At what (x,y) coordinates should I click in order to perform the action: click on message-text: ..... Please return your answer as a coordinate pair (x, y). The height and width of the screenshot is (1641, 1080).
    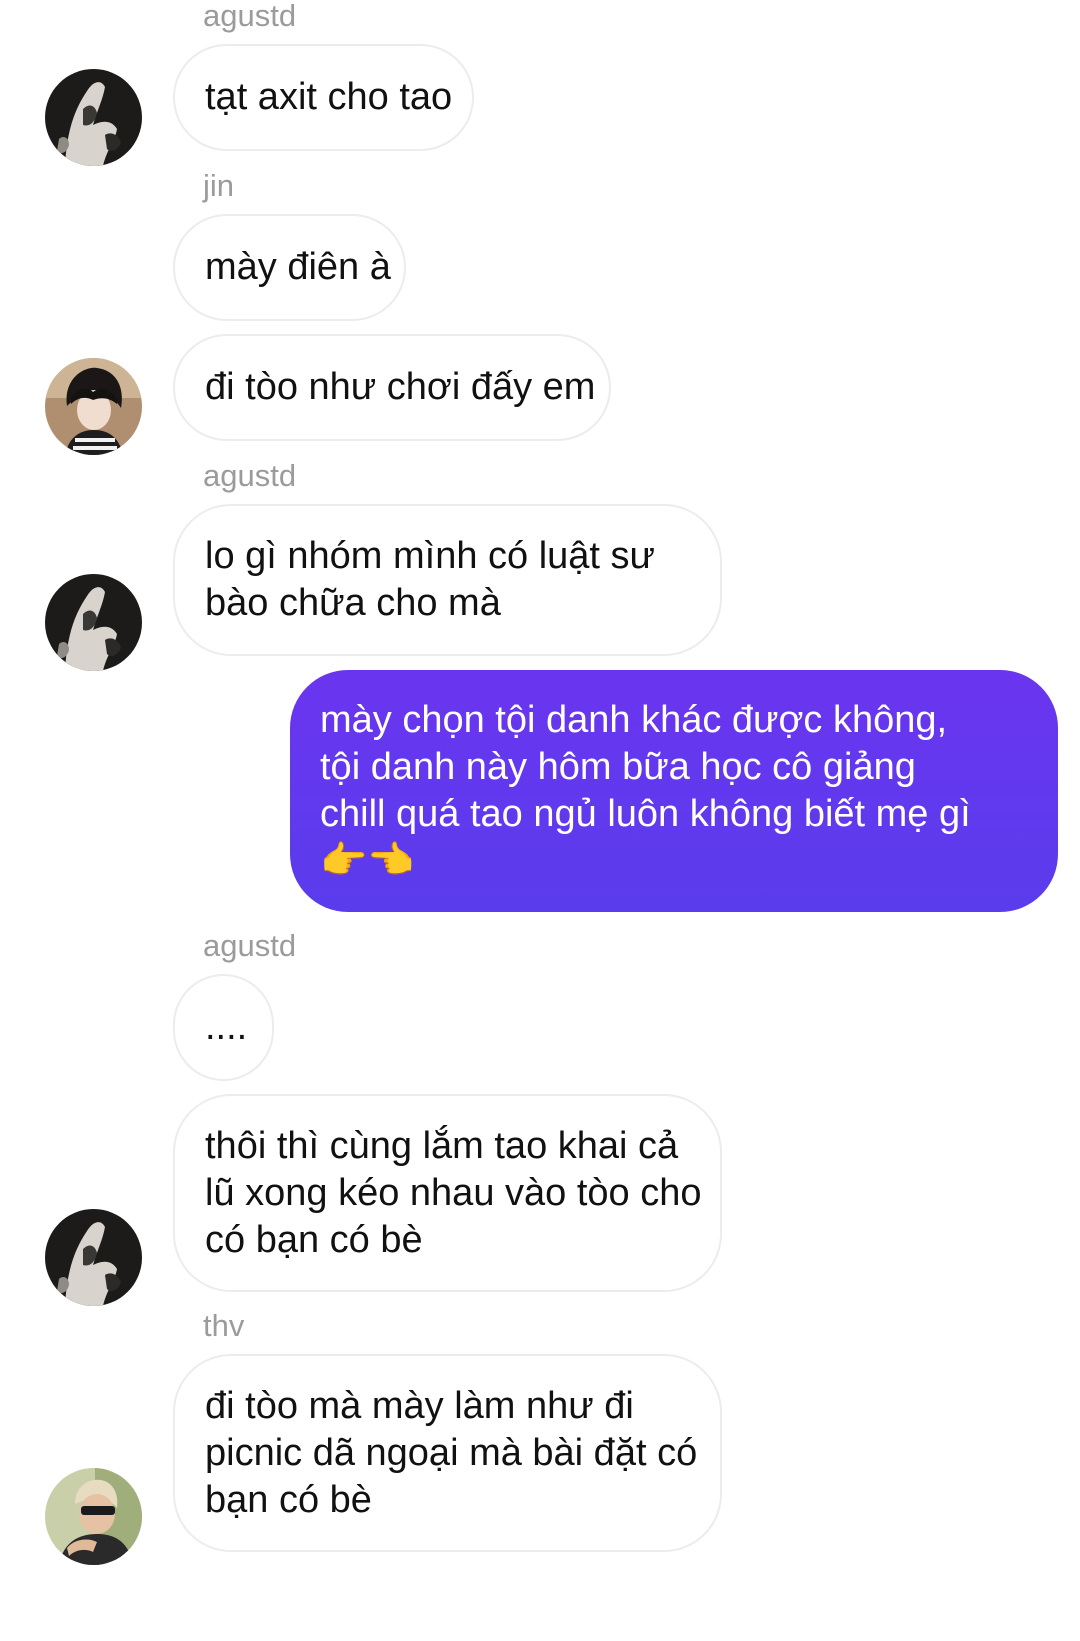
    Looking at the image, I should click on (226, 1027).